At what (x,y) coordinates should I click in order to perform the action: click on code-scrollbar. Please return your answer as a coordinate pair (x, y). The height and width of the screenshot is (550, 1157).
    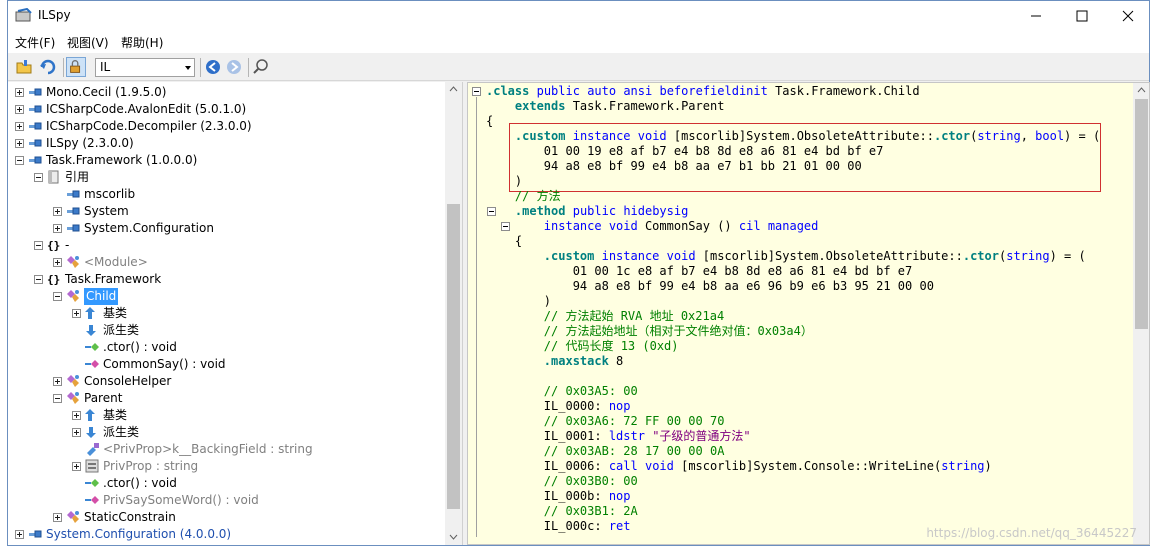
    Looking at the image, I should click on (1141, 313).